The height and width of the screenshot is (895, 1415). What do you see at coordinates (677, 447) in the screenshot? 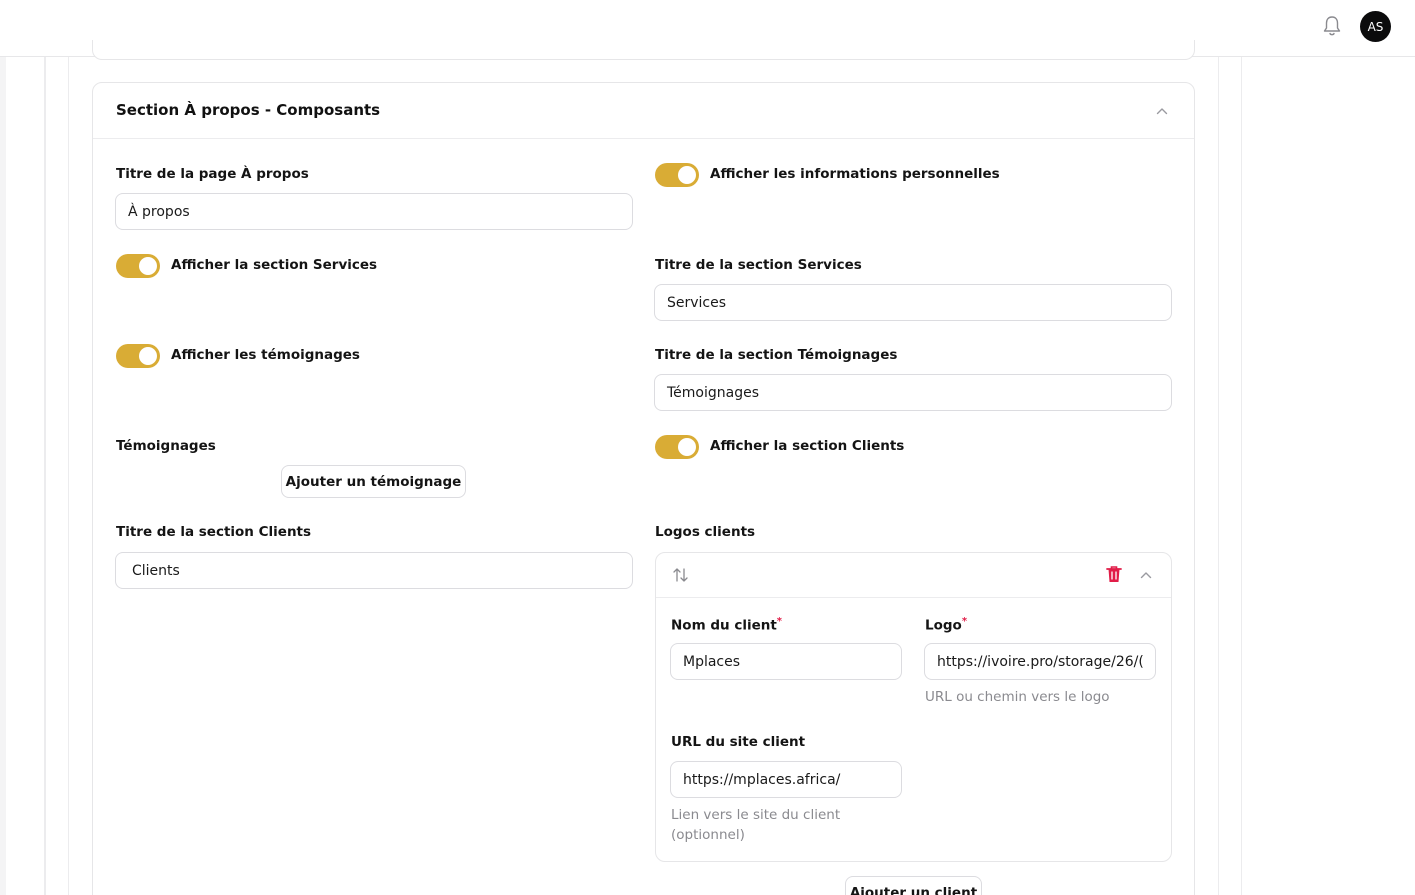
I see `clients-toggle` at bounding box center [677, 447].